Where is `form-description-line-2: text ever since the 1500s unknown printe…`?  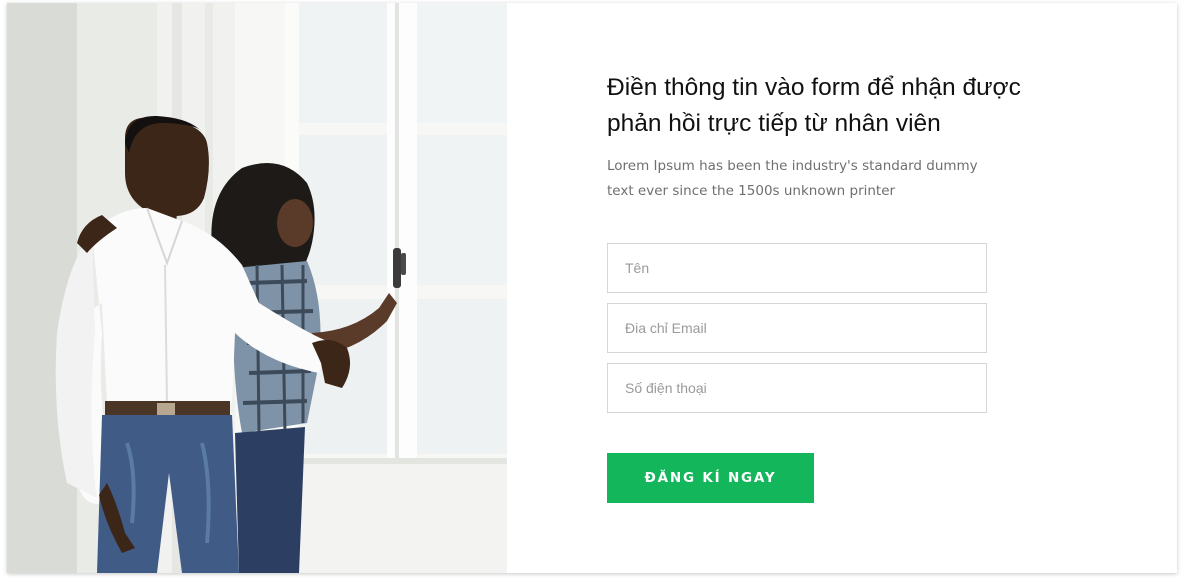
form-description-line-2: text ever since the 1500s unknown printe… is located at coordinates (751, 191).